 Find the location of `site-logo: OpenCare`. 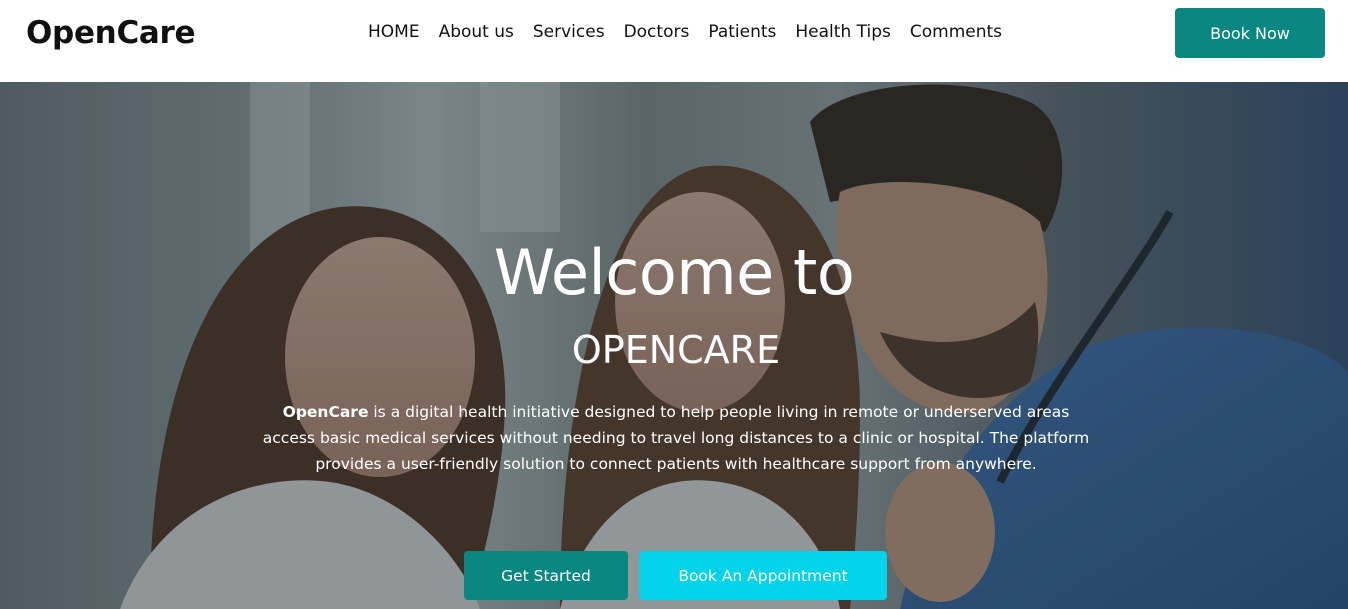

site-logo: OpenCare is located at coordinates (111, 33).